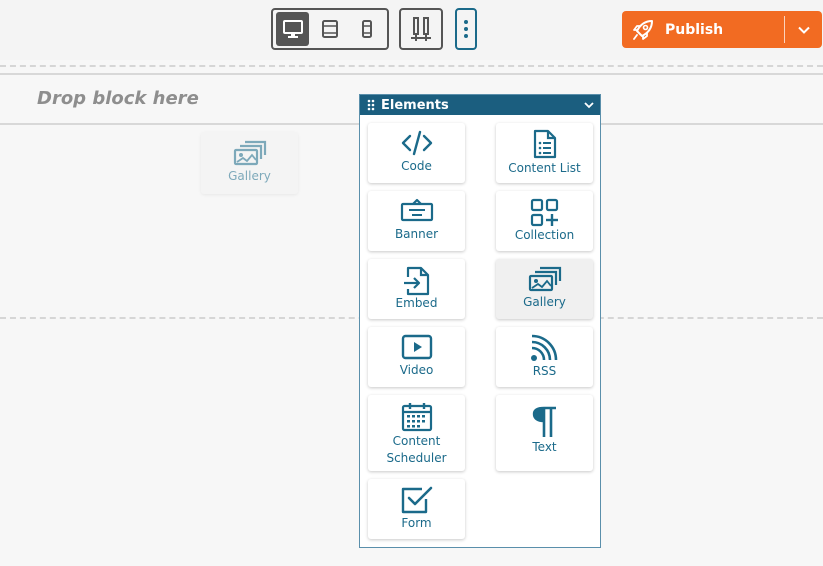 Image resolution: width=823 pixels, height=566 pixels. What do you see at coordinates (544, 235) in the screenshot?
I see `element-label: Collection` at bounding box center [544, 235].